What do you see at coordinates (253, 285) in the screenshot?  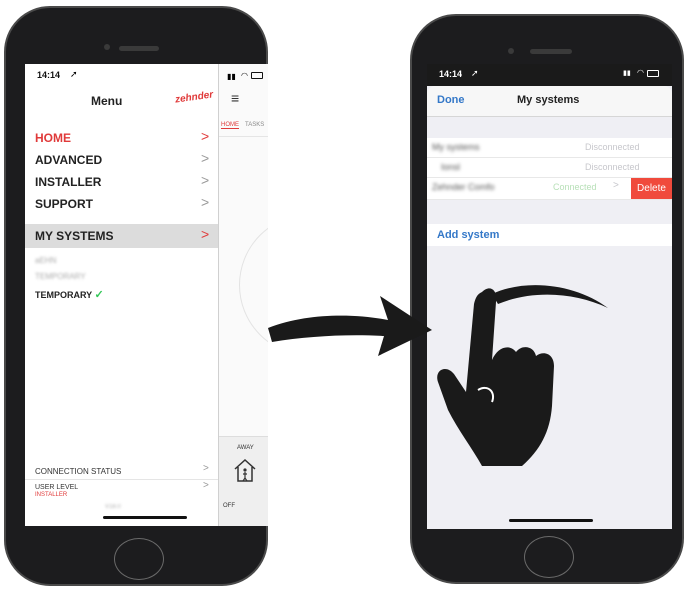 I see `dial-arc` at bounding box center [253, 285].